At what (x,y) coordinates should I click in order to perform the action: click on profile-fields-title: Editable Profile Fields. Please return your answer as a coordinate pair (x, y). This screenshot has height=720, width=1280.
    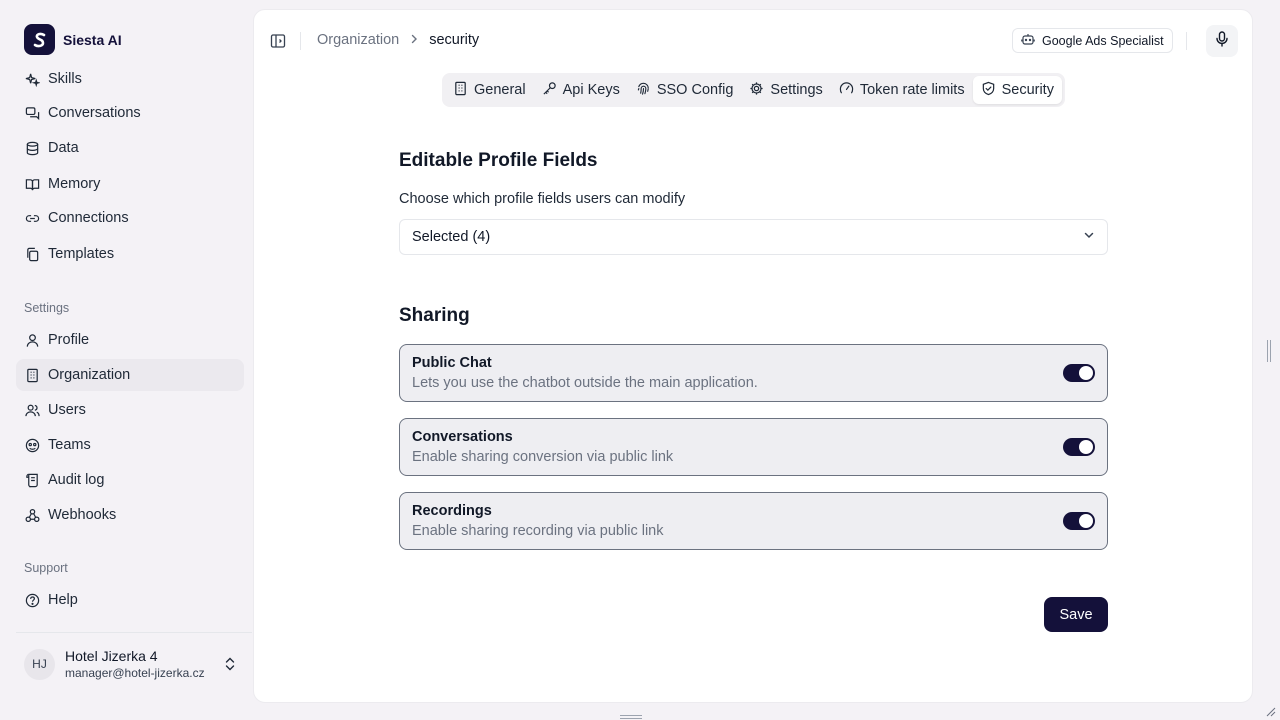
    Looking at the image, I should click on (498, 160).